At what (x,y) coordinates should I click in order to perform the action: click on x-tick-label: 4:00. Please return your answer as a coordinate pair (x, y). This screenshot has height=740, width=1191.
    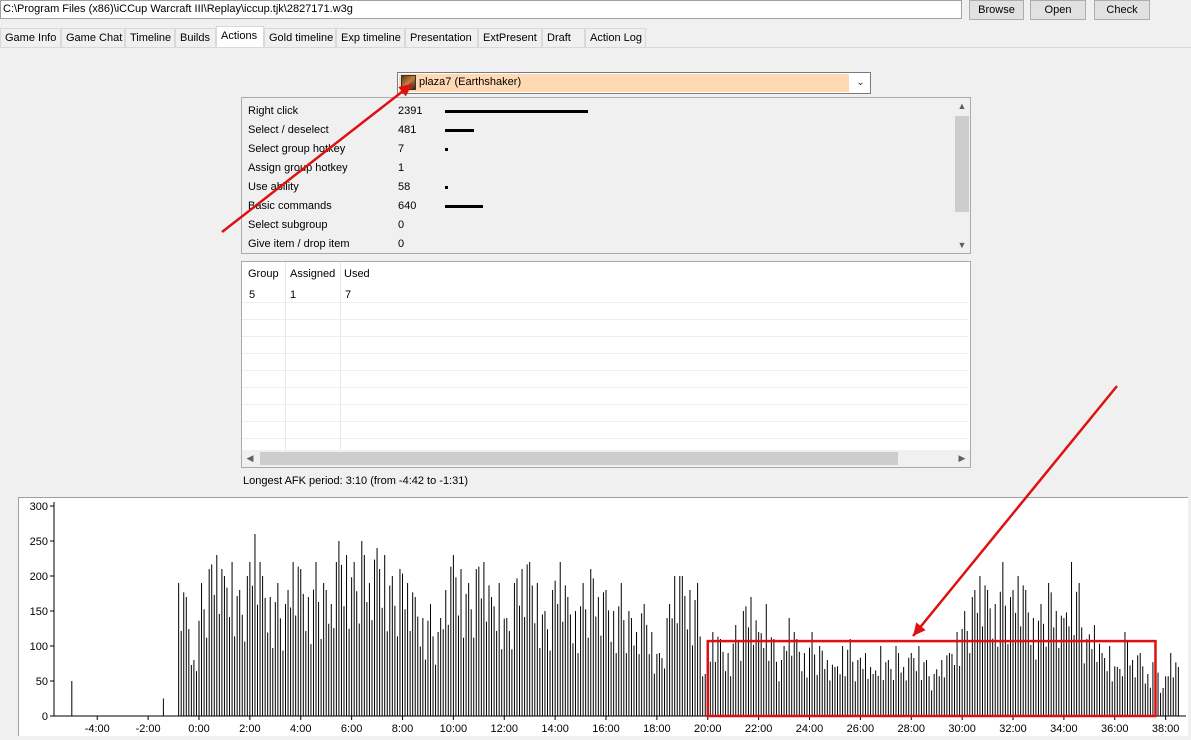
    Looking at the image, I should click on (300, 729).